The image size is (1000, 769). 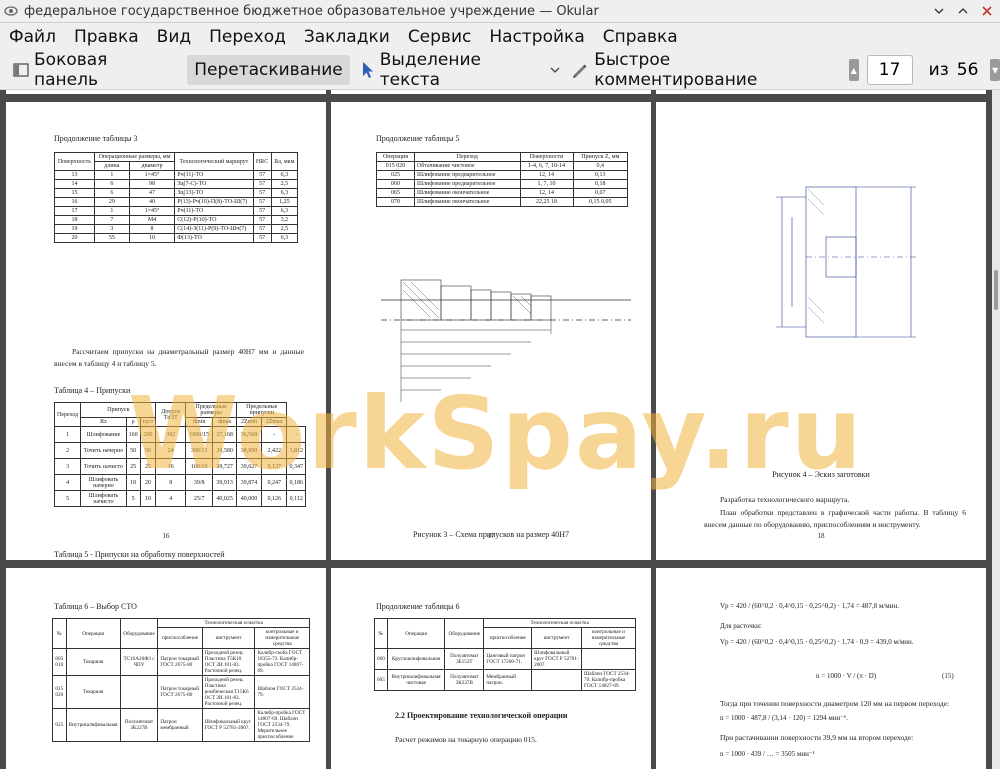 What do you see at coordinates (180, 692) in the screenshot?
I see `table-cell: Патрон токарный ГОСТ 2675-80` at bounding box center [180, 692].